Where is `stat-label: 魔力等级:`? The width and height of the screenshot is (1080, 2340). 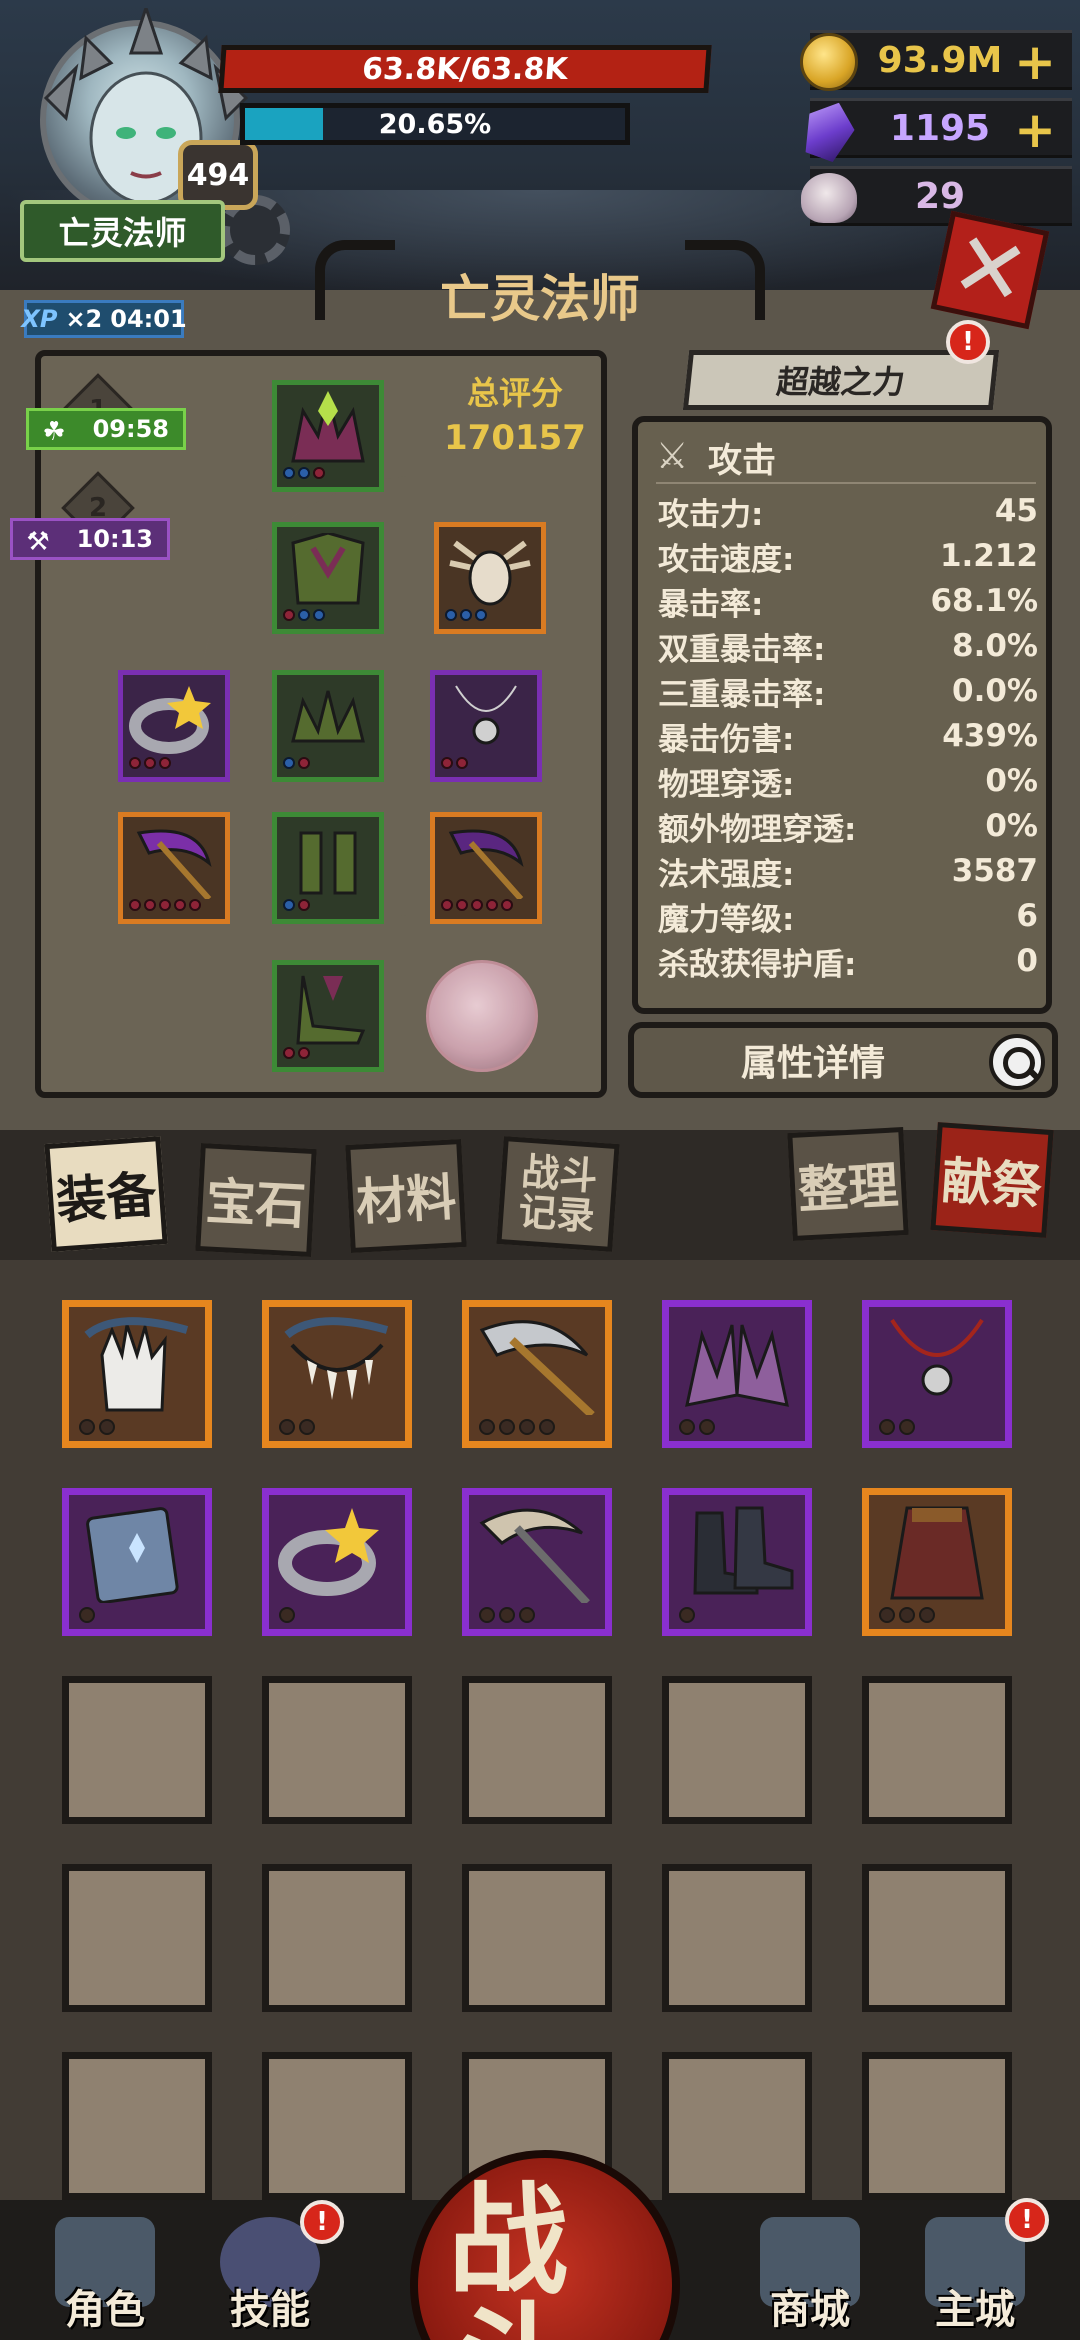 stat-label: 魔力等级: is located at coordinates (726, 919).